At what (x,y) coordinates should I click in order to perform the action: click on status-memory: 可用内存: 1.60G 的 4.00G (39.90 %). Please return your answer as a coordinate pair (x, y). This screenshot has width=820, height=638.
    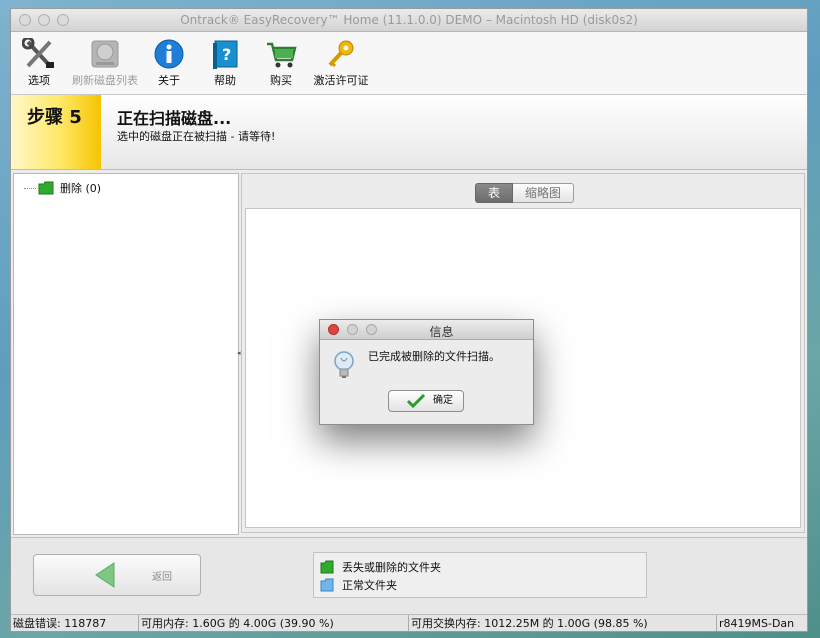
    Looking at the image, I should click on (274, 623).